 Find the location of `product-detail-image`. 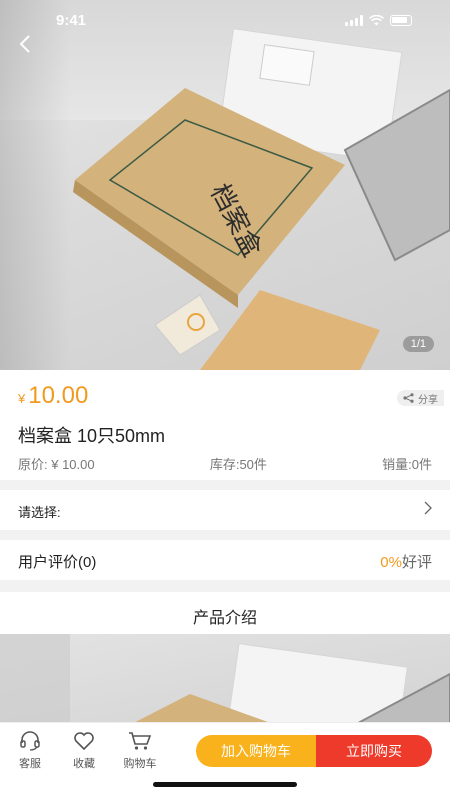

product-detail-image is located at coordinates (225, 682).